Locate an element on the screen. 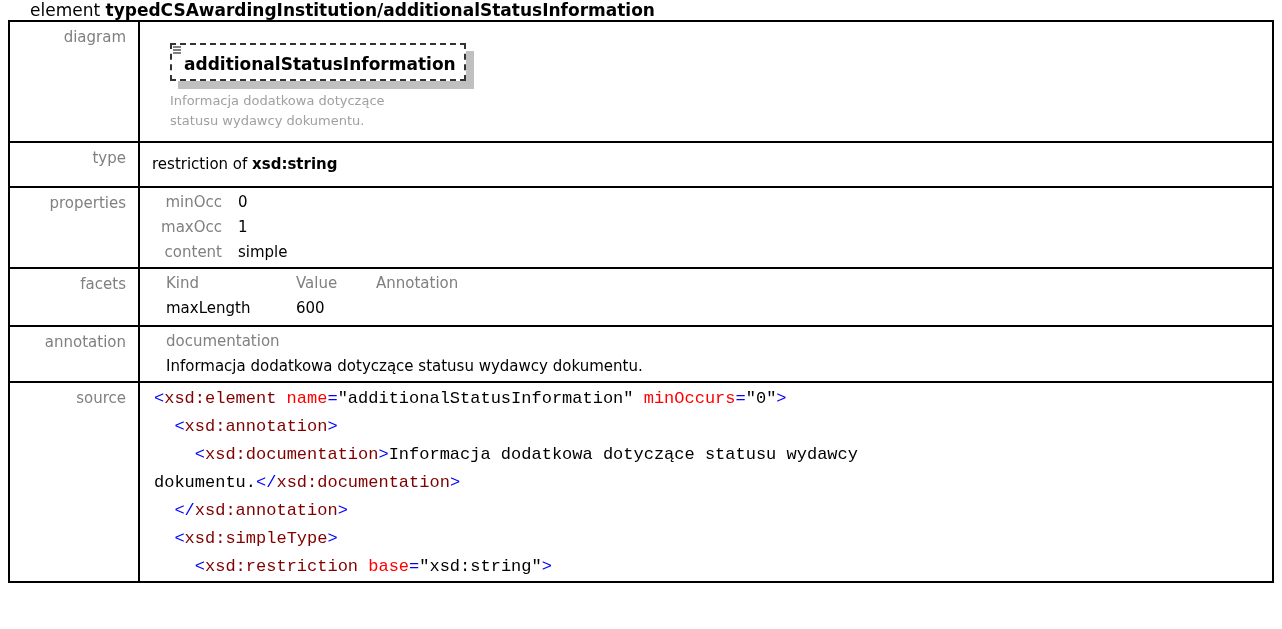  row-label: type is located at coordinates (109, 158).